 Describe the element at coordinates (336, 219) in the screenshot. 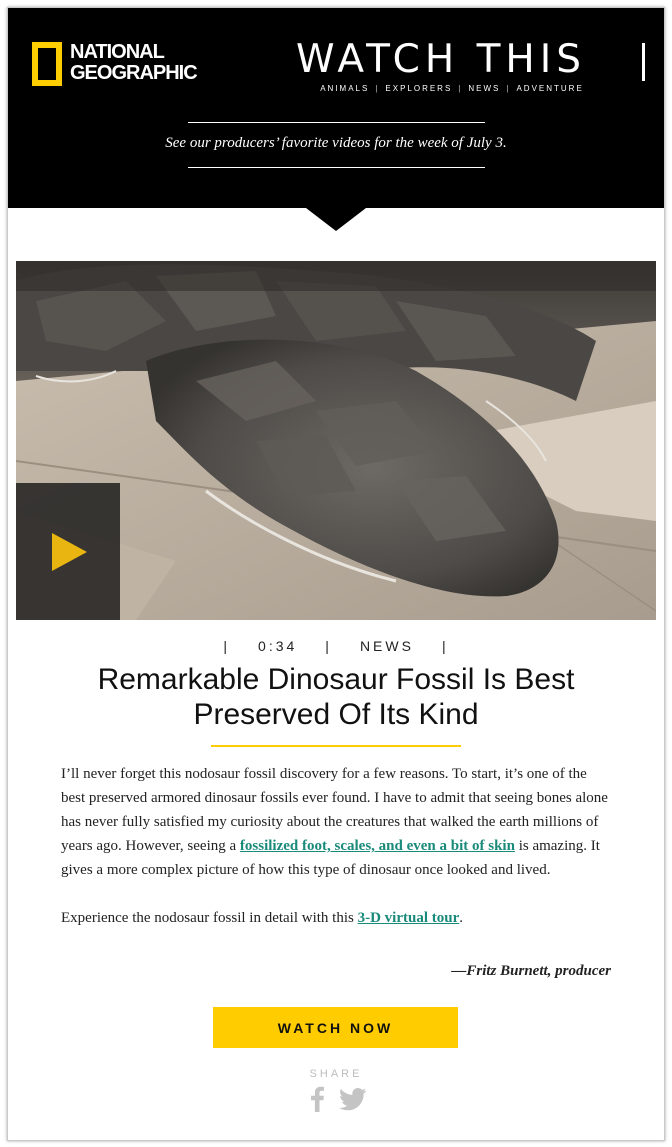

I see `header-pointer` at that location.